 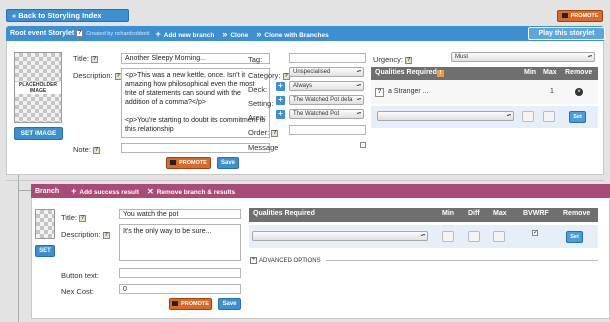 What do you see at coordinates (523, 57) in the screenshot?
I see `urgency-select: Must` at bounding box center [523, 57].